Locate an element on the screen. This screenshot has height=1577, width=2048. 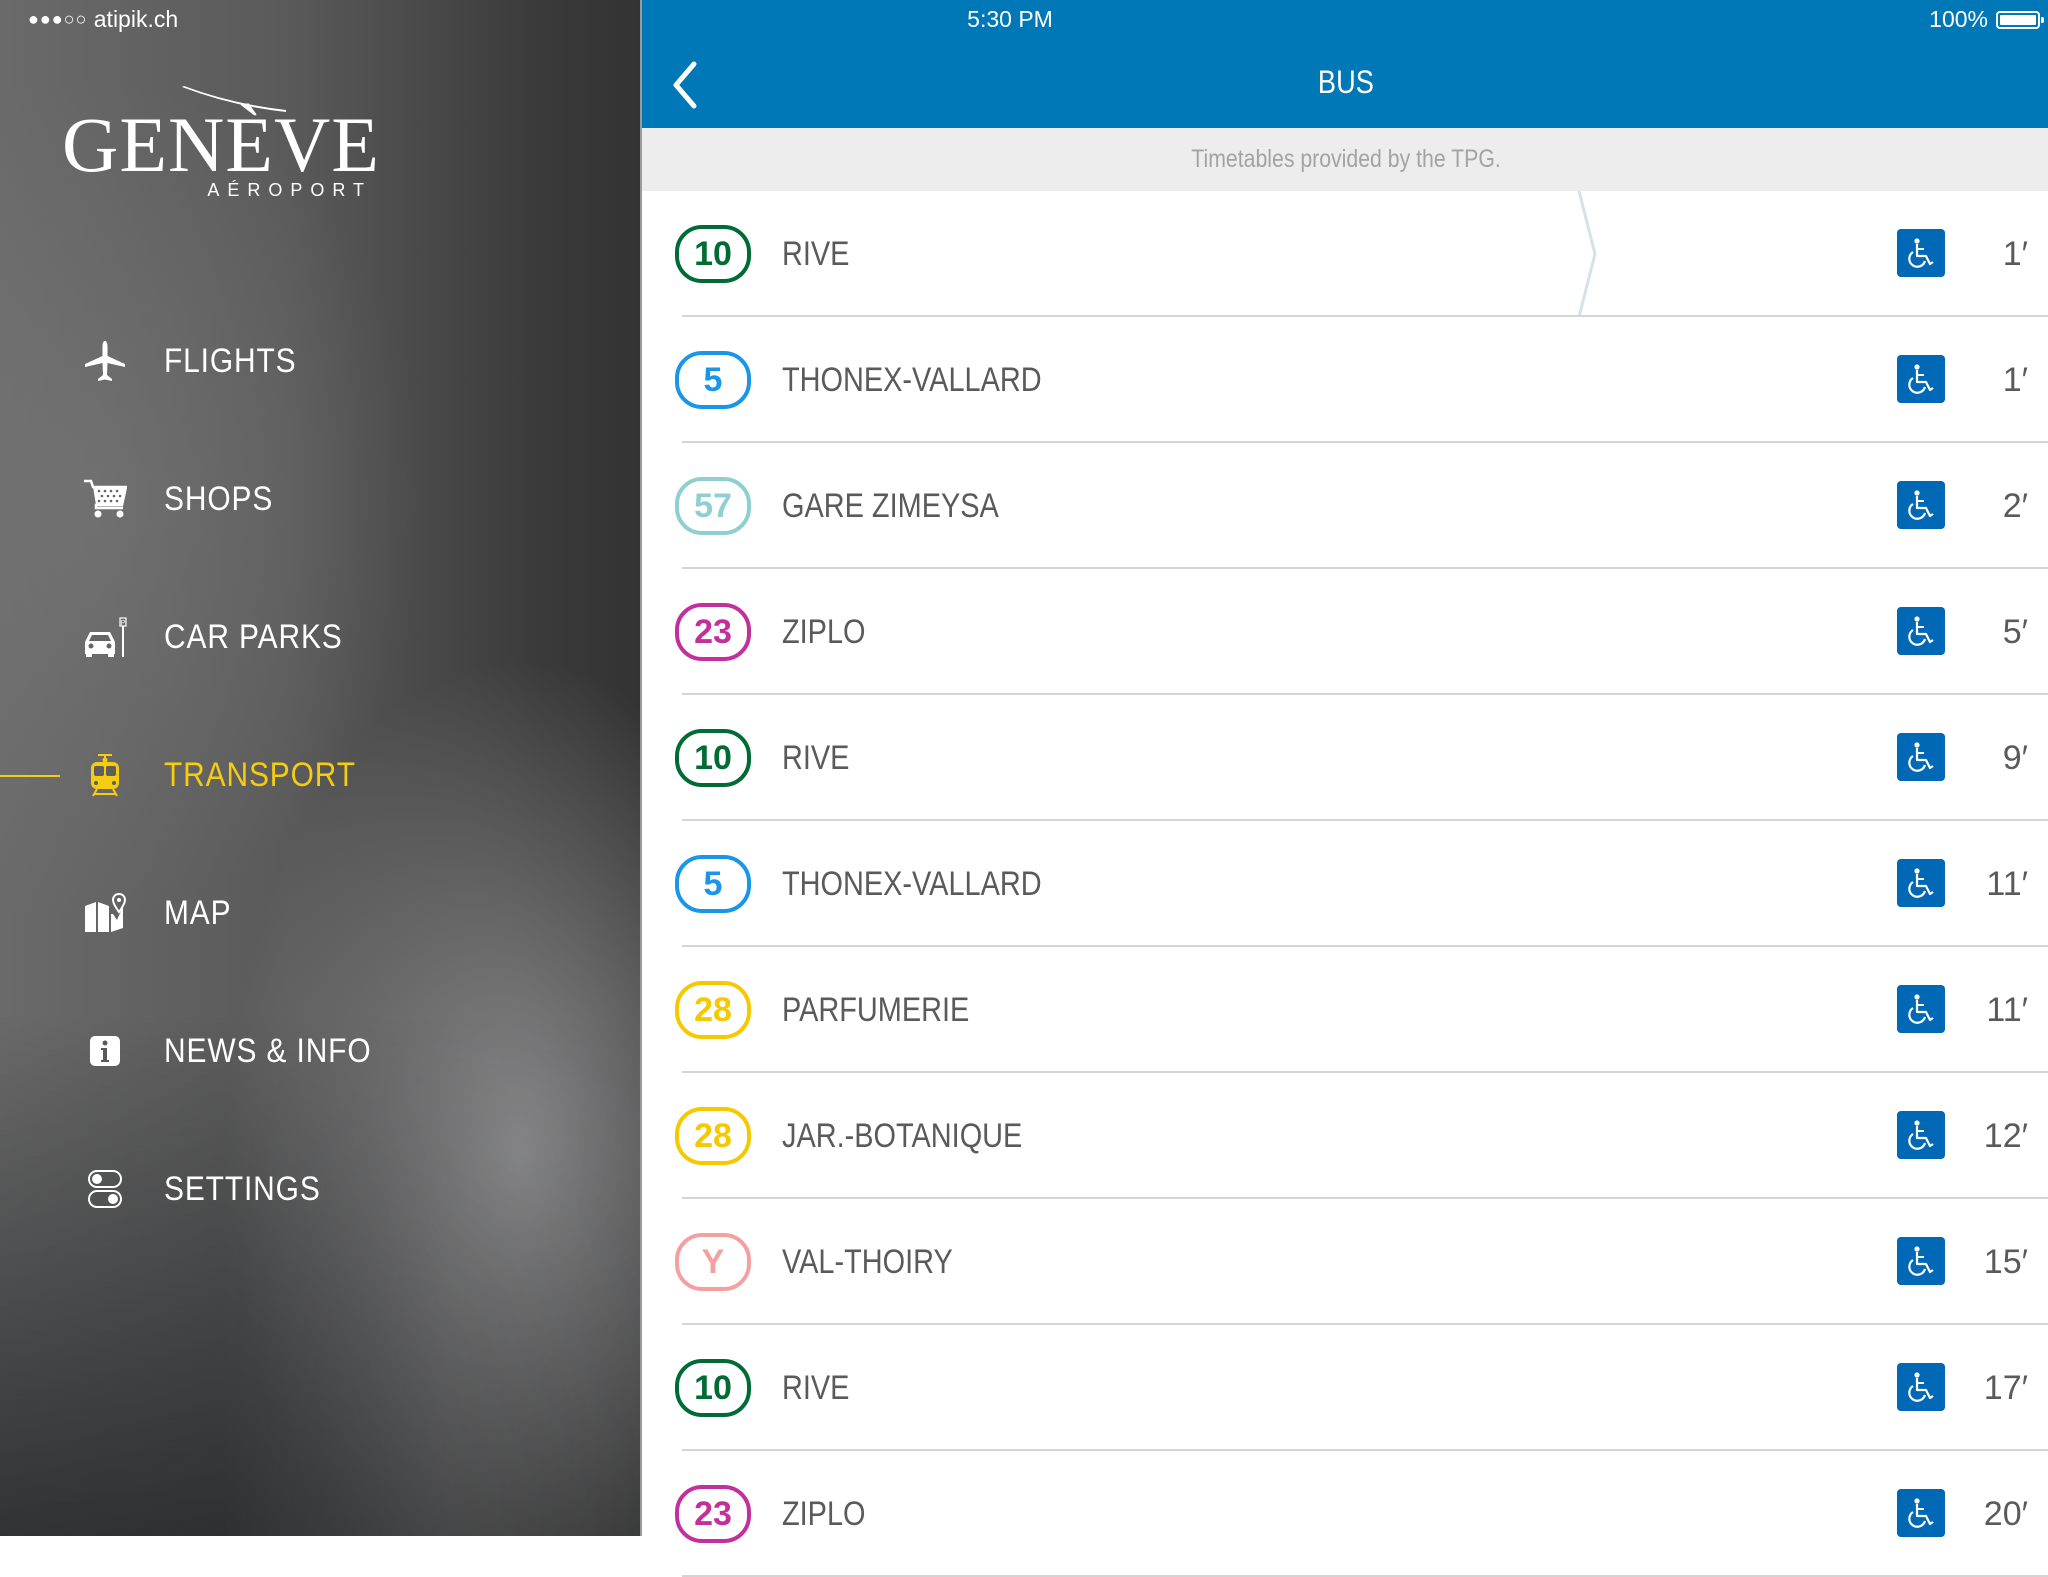
logo-text: GENÈVE is located at coordinates (221, 144).